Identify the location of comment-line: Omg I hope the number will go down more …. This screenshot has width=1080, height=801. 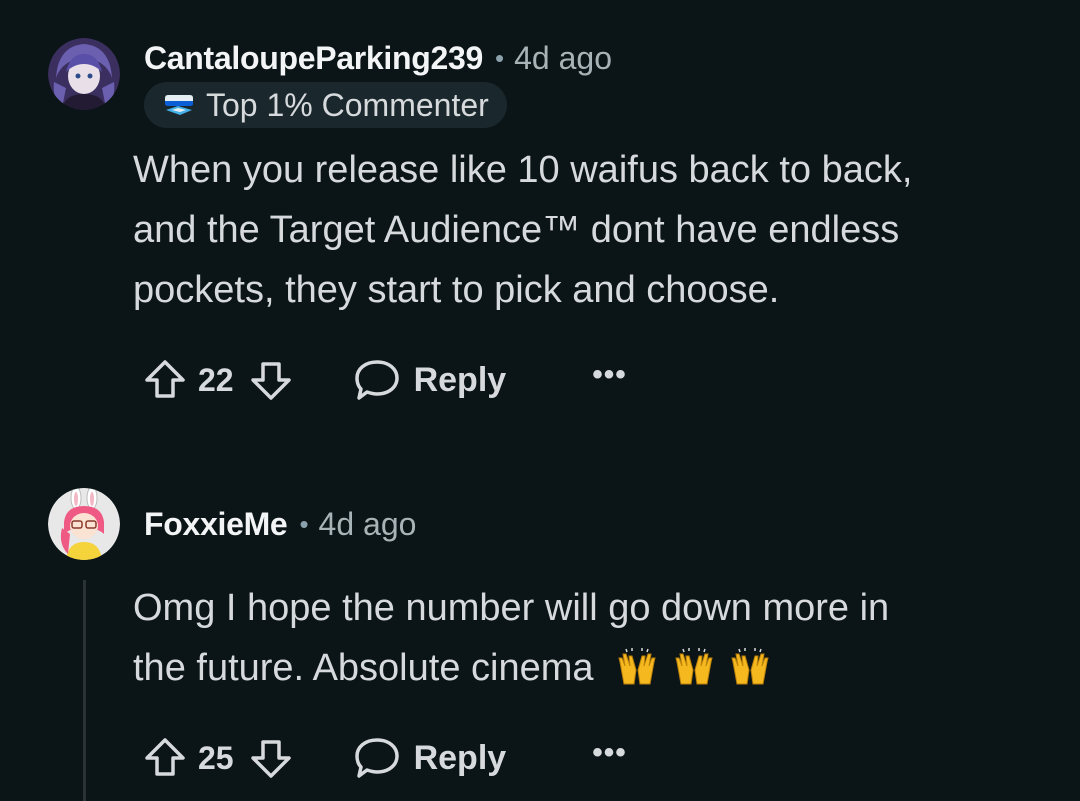
(511, 608).